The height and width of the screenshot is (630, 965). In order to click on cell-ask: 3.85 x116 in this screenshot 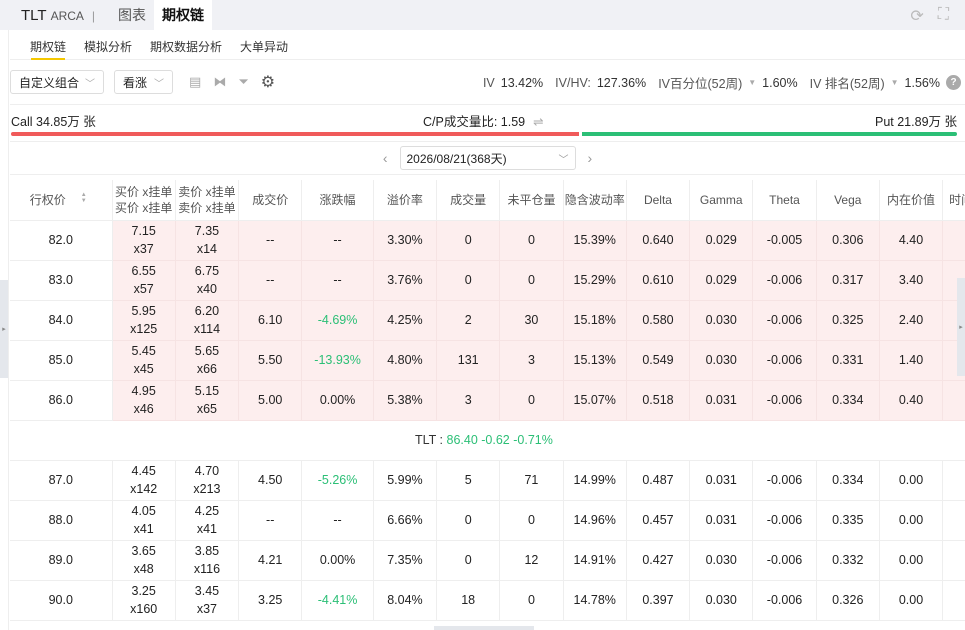, I will do `click(207, 560)`.